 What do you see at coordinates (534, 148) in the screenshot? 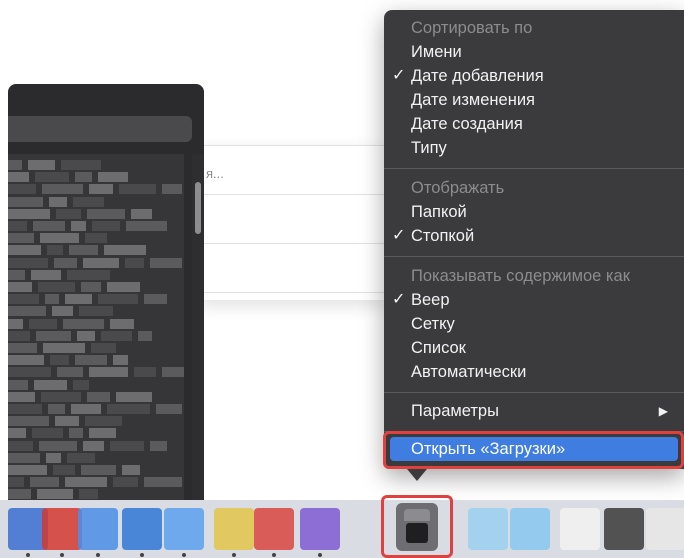
I see `sort-by-type: Типу` at bounding box center [534, 148].